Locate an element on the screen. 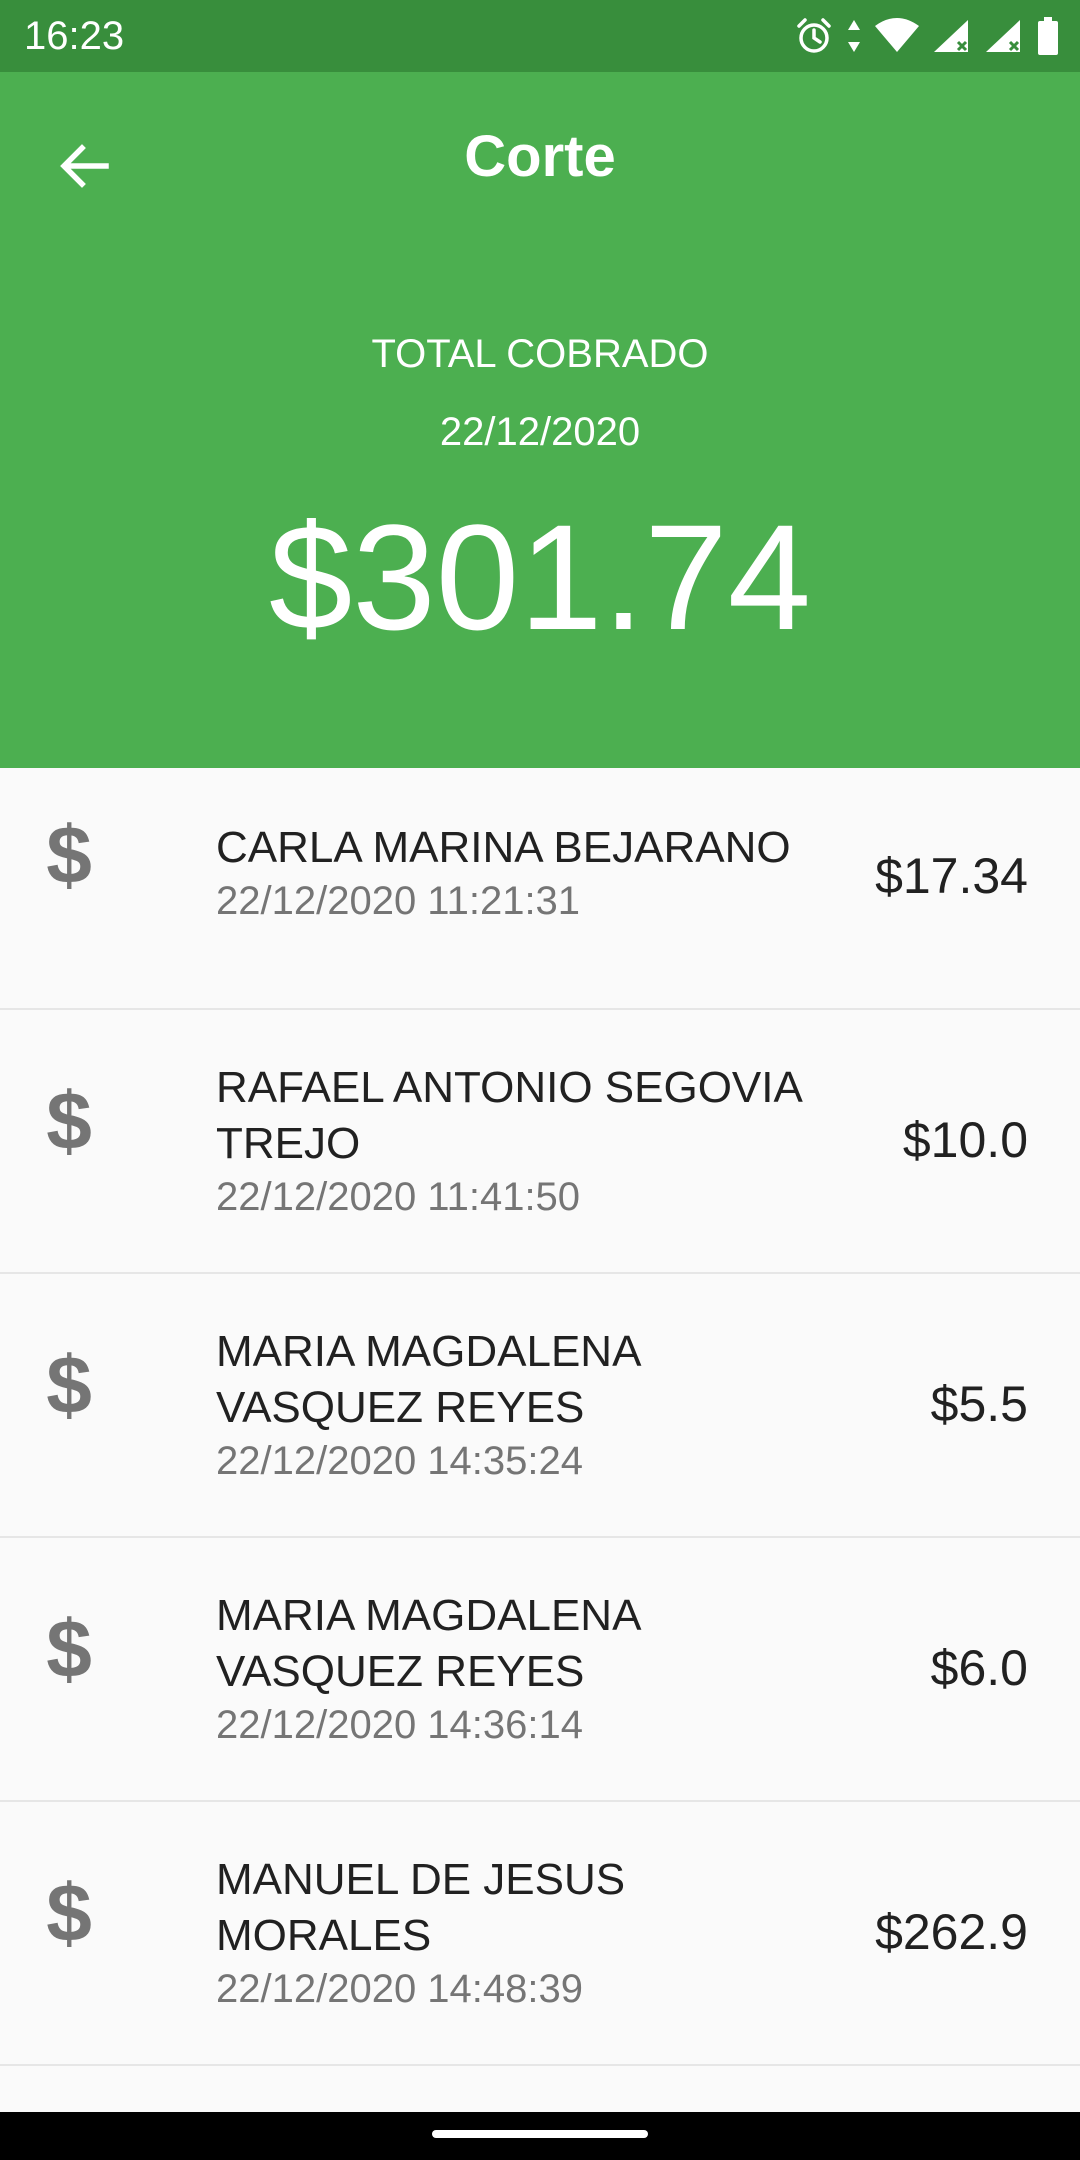 Image resolution: width=1080 pixels, height=2160 pixels. home-indicator is located at coordinates (540, 2134).